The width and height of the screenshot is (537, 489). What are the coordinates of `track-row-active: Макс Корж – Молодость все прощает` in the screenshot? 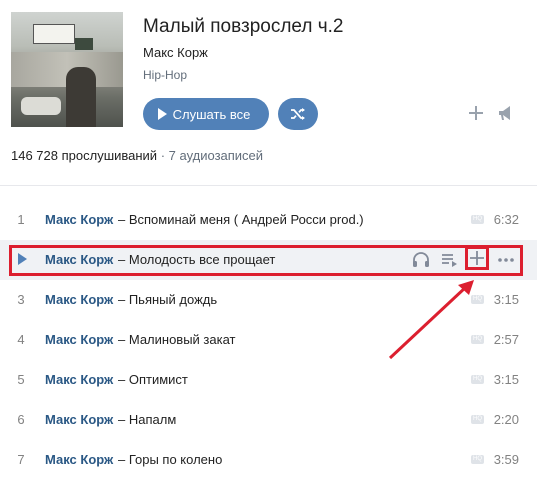 It's located at (268, 260).